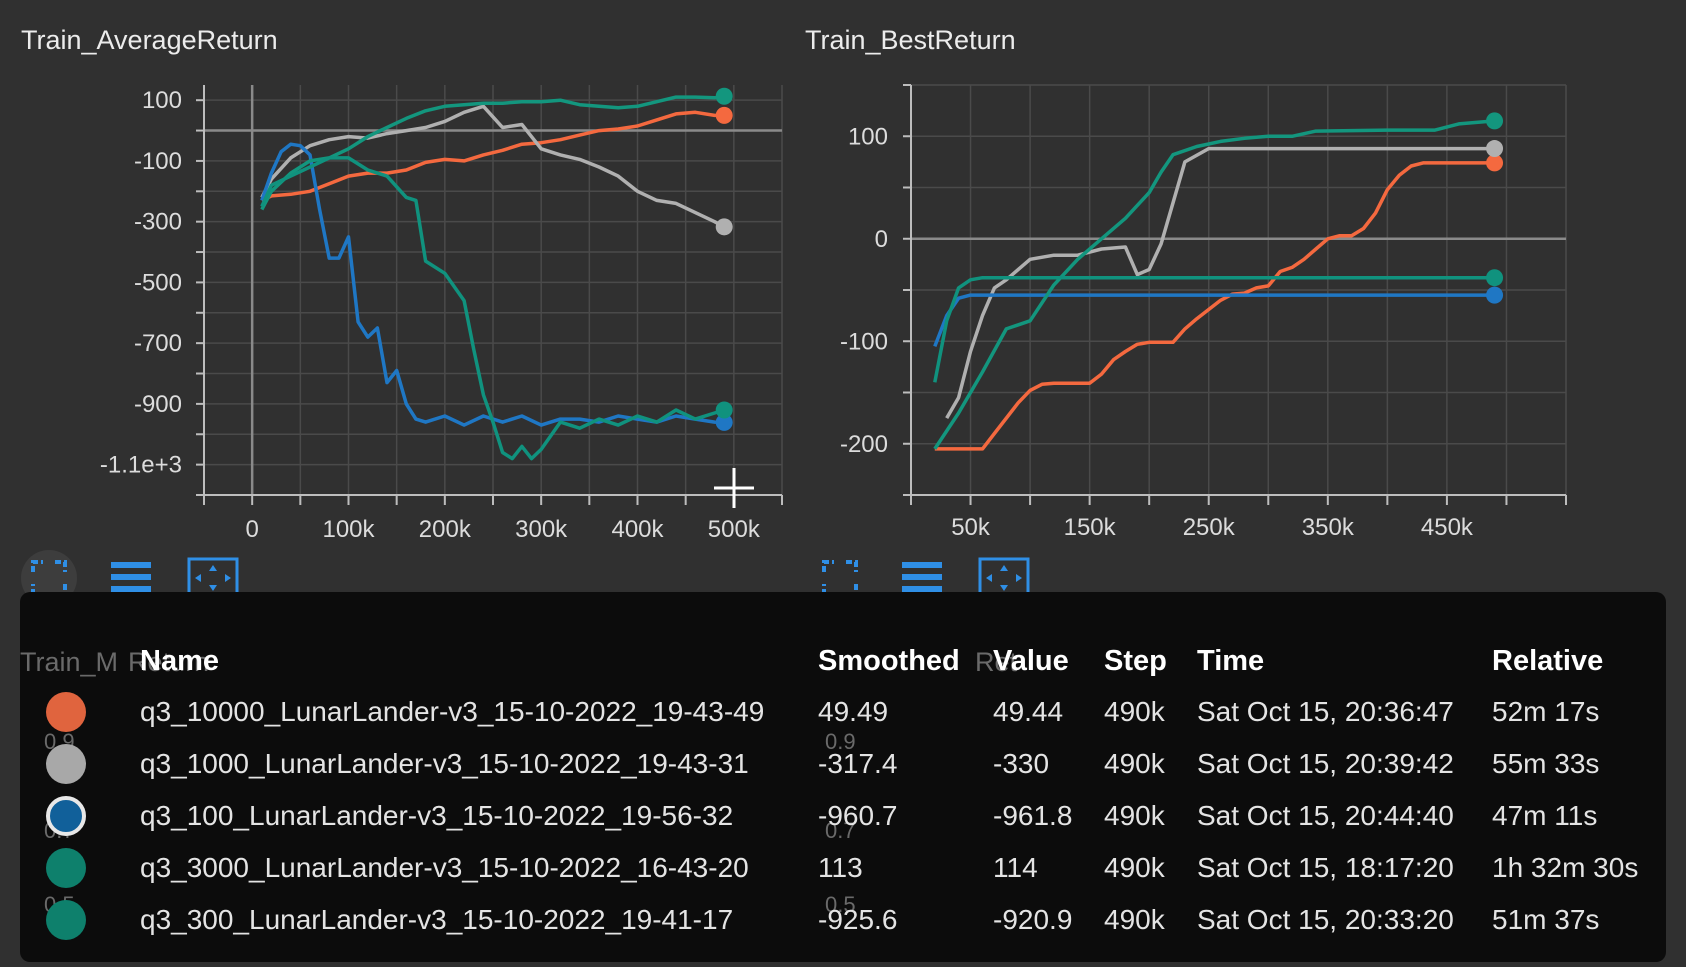 The width and height of the screenshot is (1686, 967). What do you see at coordinates (93, 661) in the screenshot?
I see `swatch-header` at bounding box center [93, 661].